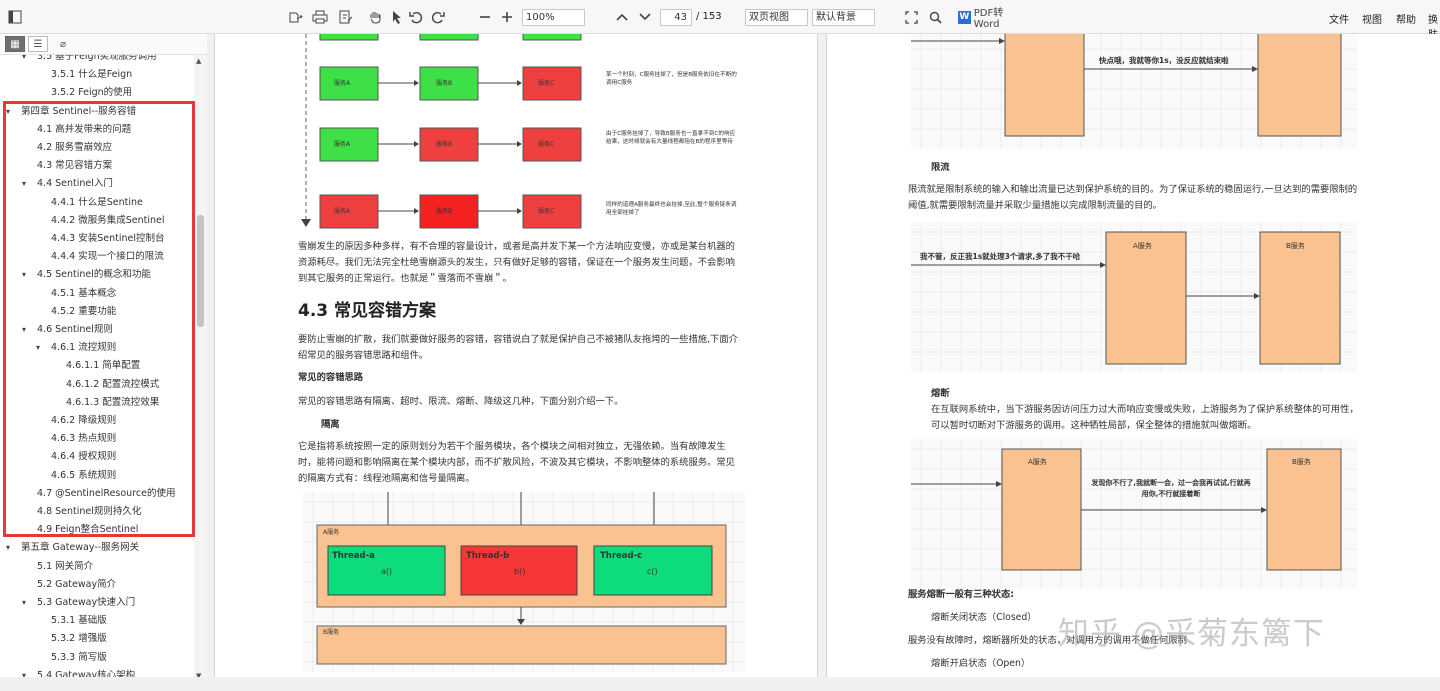 Image resolution: width=1440 pixels, height=691 pixels. Describe the element at coordinates (671, 209) in the screenshot. I see `diagram-note: 同样的道理A服务最终也会挂掉,至此,整个服务链条调用全部挂掉了` at that location.